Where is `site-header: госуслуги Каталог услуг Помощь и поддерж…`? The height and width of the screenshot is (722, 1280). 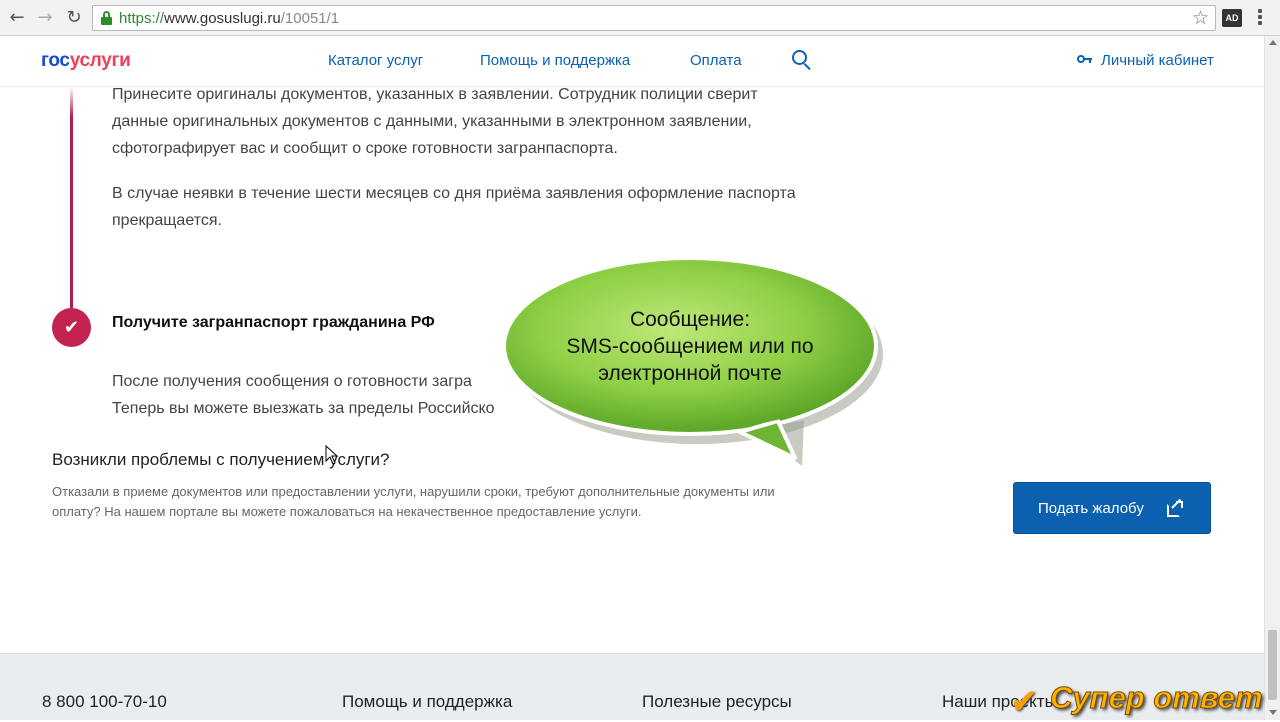 site-header: госуслуги Каталог услуг Помощь и поддерж… is located at coordinates (632, 61).